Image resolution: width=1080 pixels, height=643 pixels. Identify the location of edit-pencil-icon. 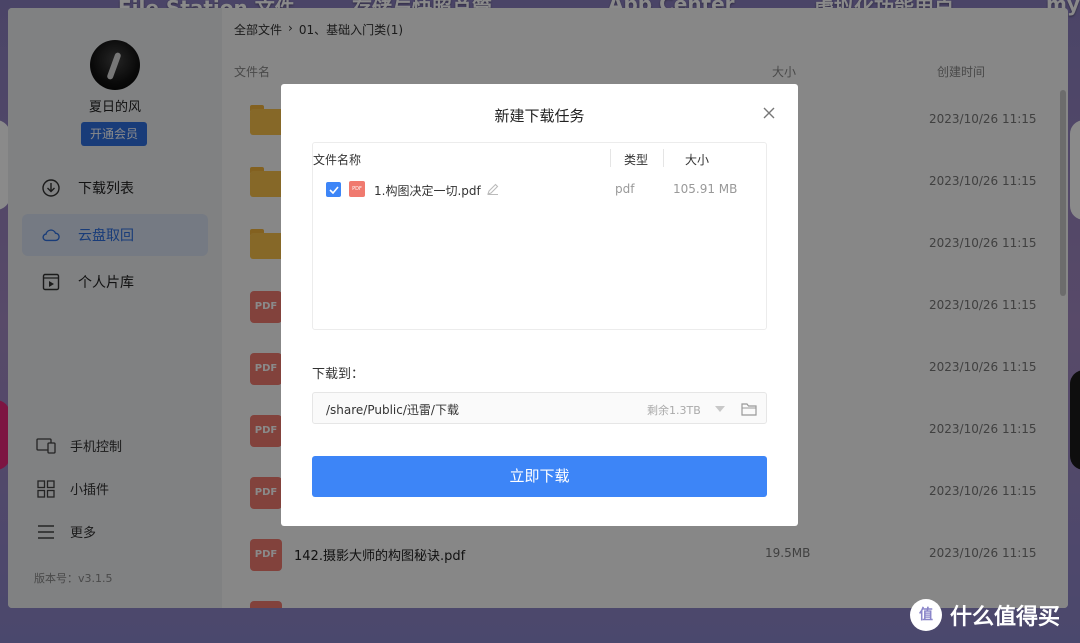
(493, 189).